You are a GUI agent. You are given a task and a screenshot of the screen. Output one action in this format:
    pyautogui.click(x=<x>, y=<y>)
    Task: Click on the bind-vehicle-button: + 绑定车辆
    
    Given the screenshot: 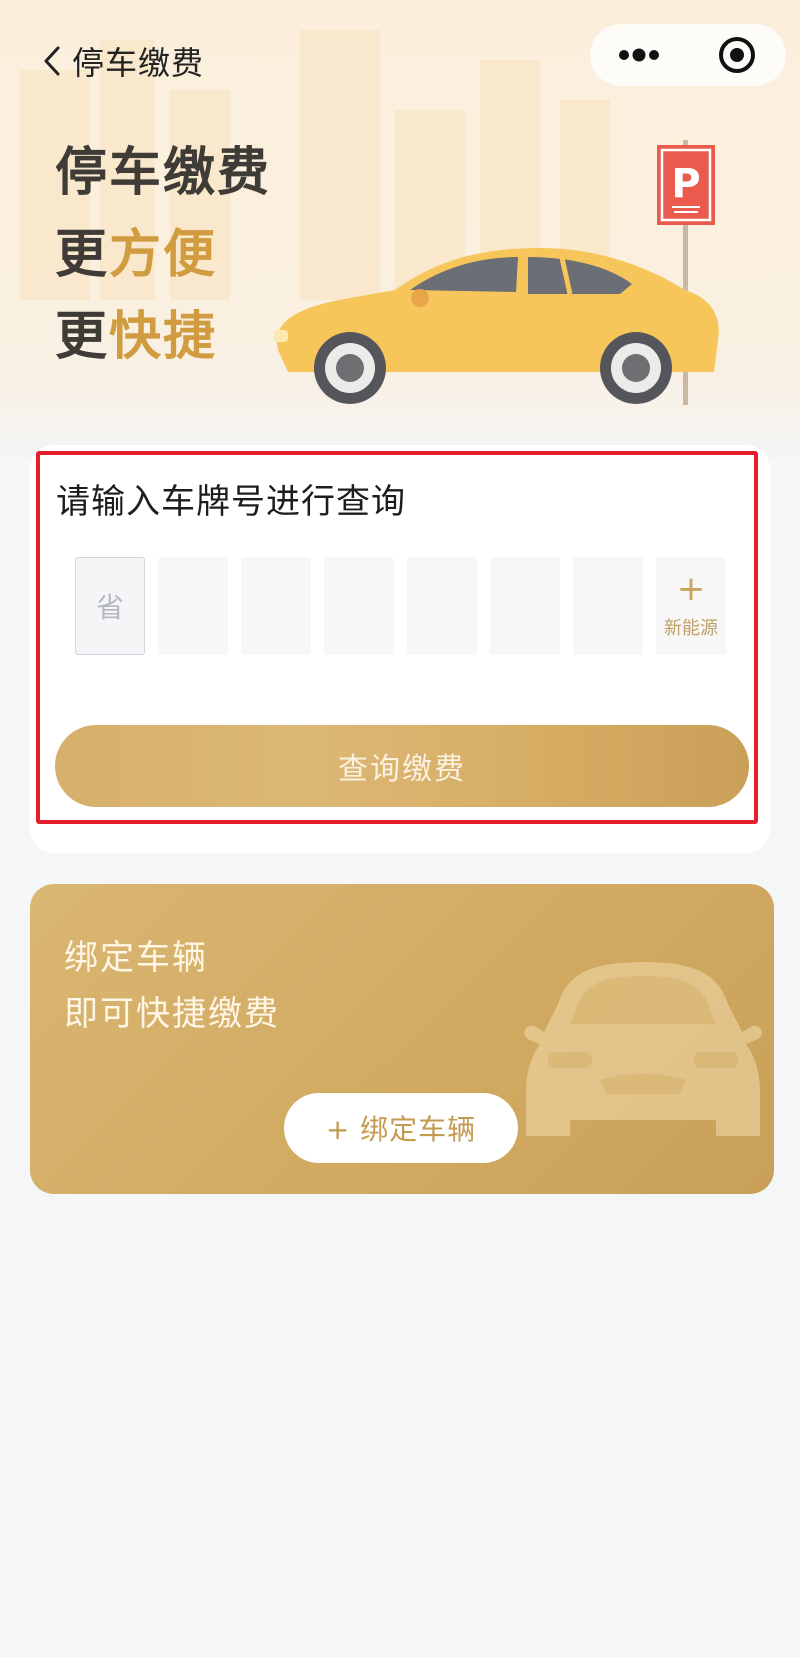 What is the action you would take?
    pyautogui.click(x=401, y=1128)
    